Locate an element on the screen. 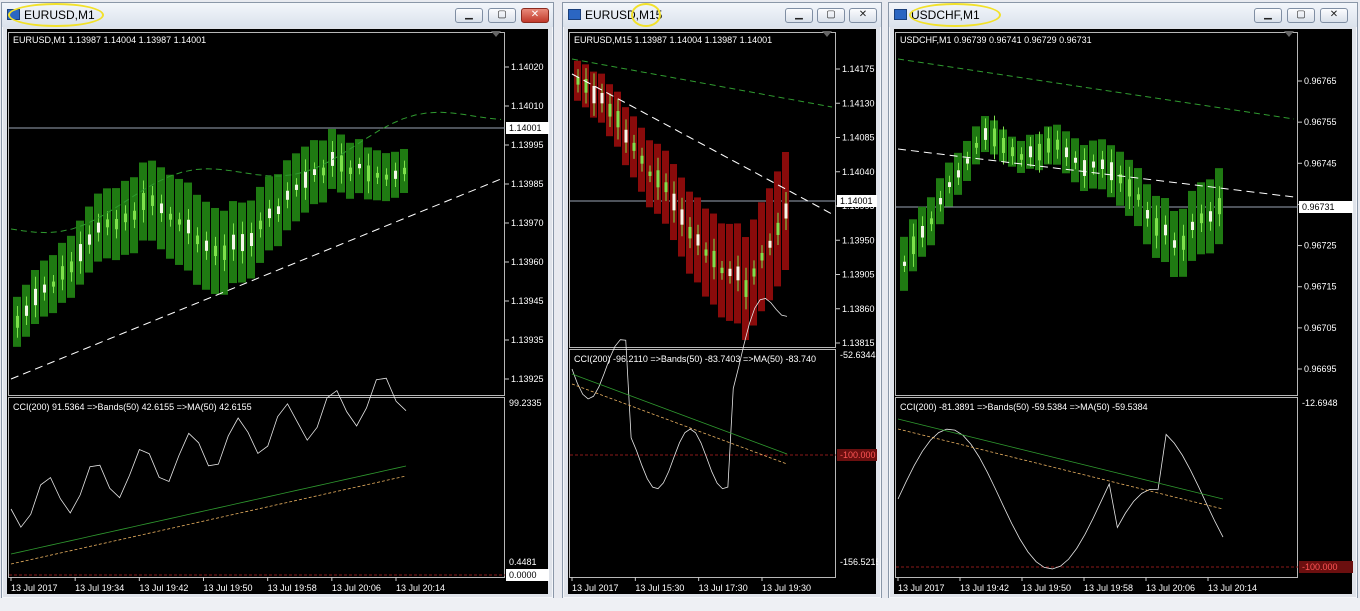 The image size is (1360, 611). window-titlebar: EURUSD,M15 ▁ ▢ ✕ is located at coordinates (722, 15).